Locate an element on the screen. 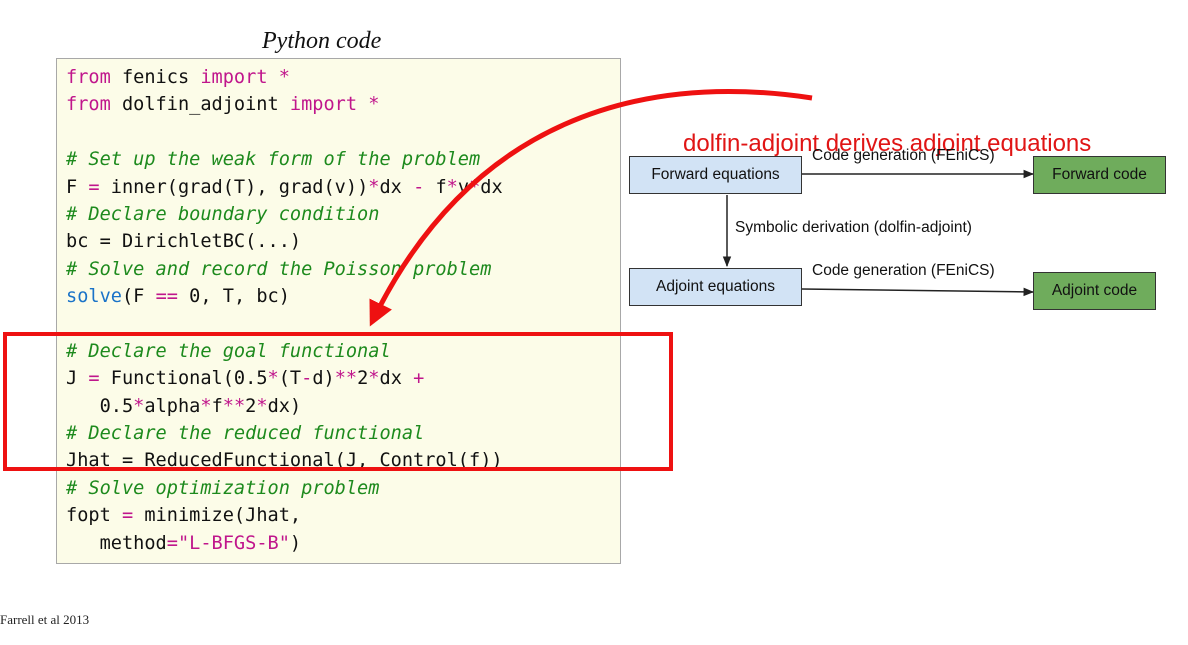 The width and height of the screenshot is (1188, 645). adjoint-code-node: Adjoint code is located at coordinates (1094, 291).